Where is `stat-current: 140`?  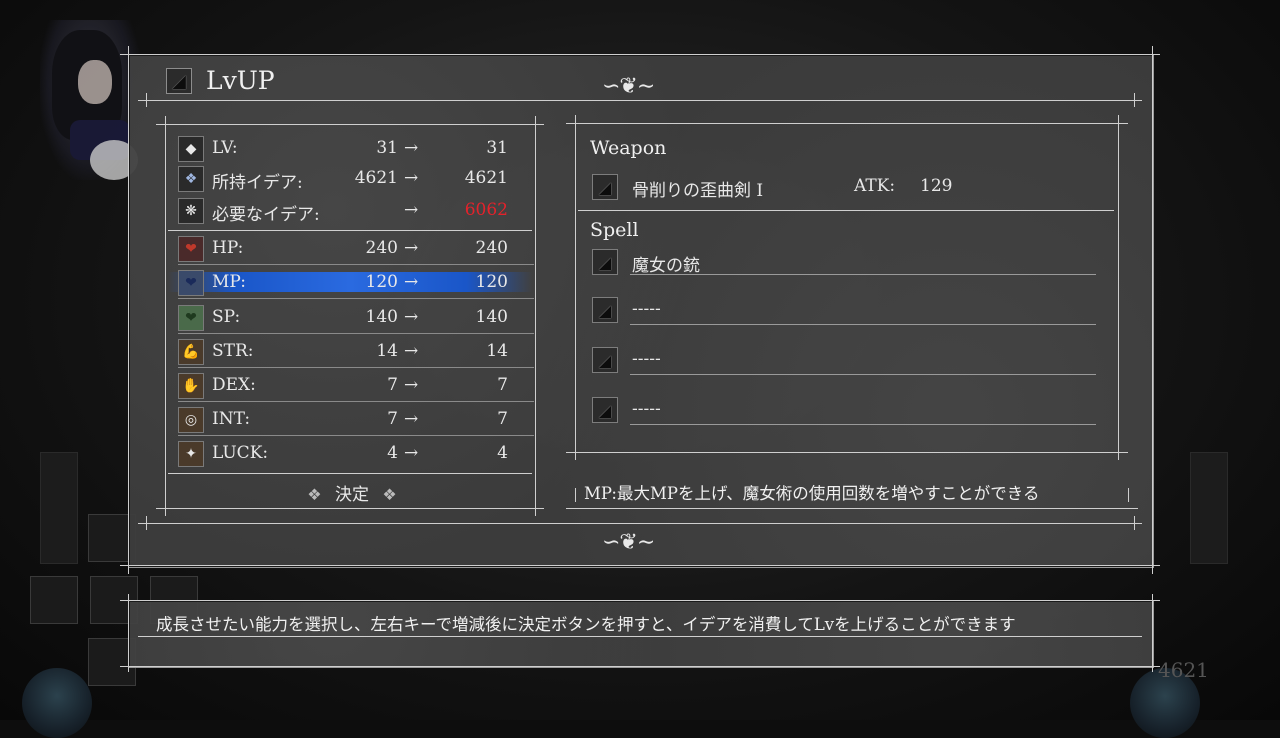 stat-current: 140 is located at coordinates (381, 317).